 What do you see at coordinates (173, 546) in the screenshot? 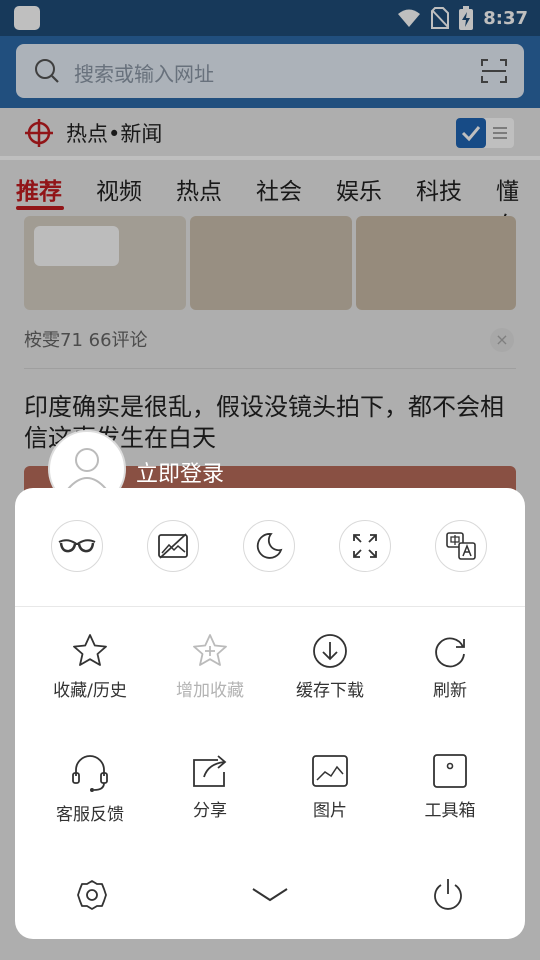
I see `no-image-icon` at bounding box center [173, 546].